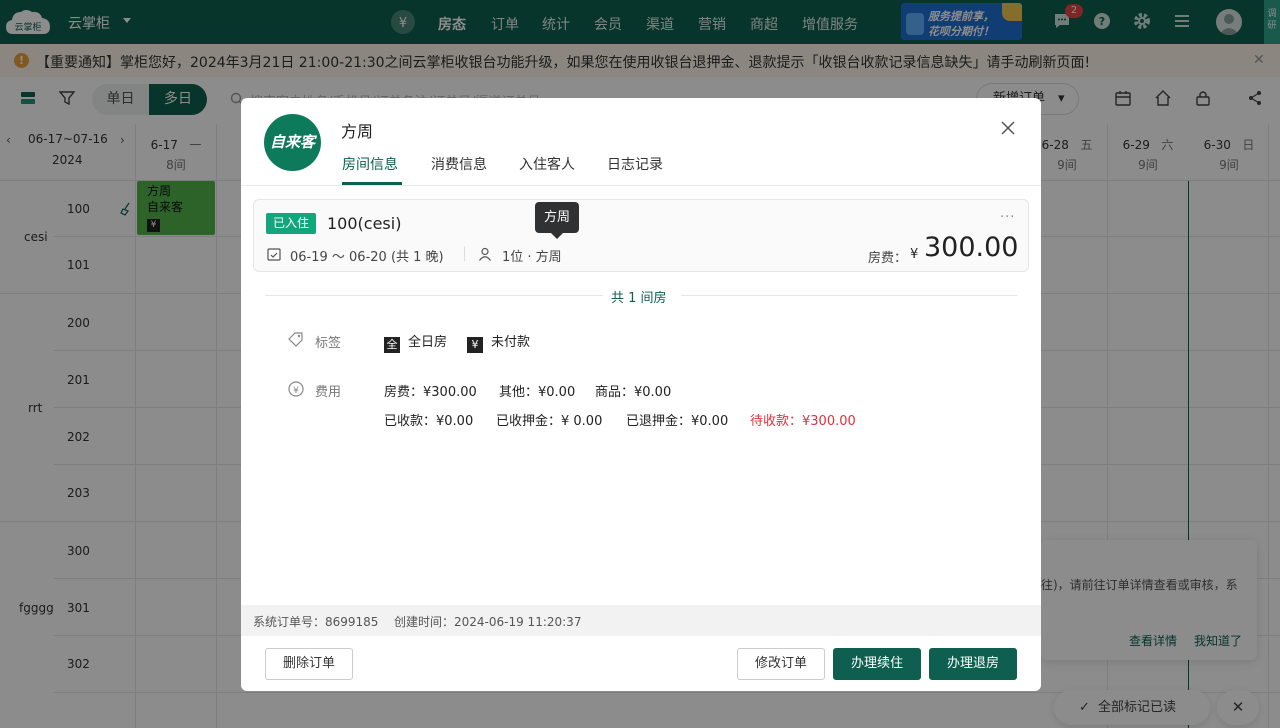  Describe the element at coordinates (781, 664) in the screenshot. I see `modify-order-button: 修改订单` at that location.